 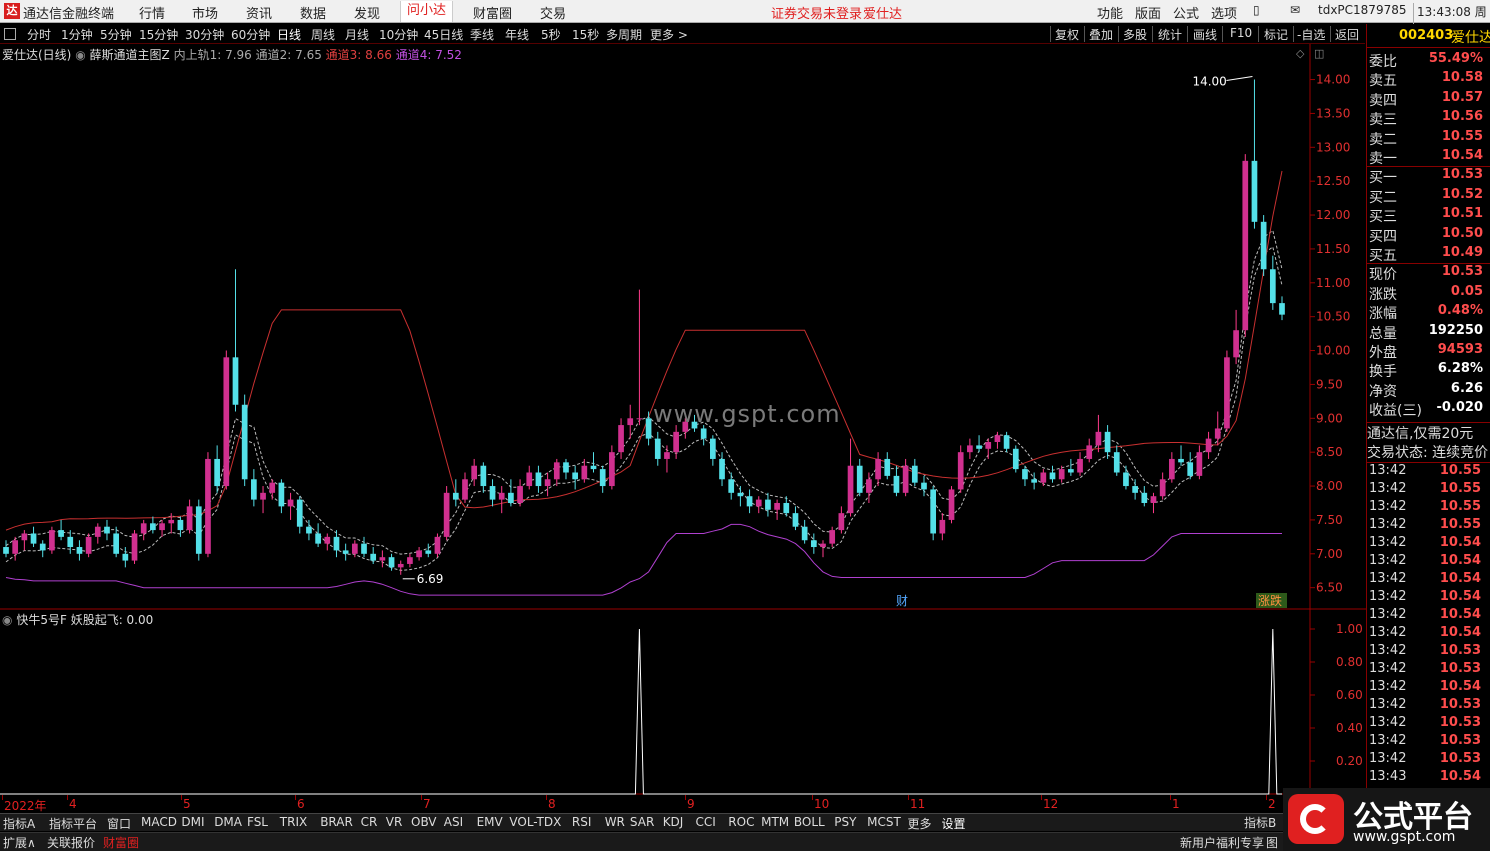 What do you see at coordinates (1329, 418) in the screenshot?
I see `y-tick-label: 9.00` at bounding box center [1329, 418].